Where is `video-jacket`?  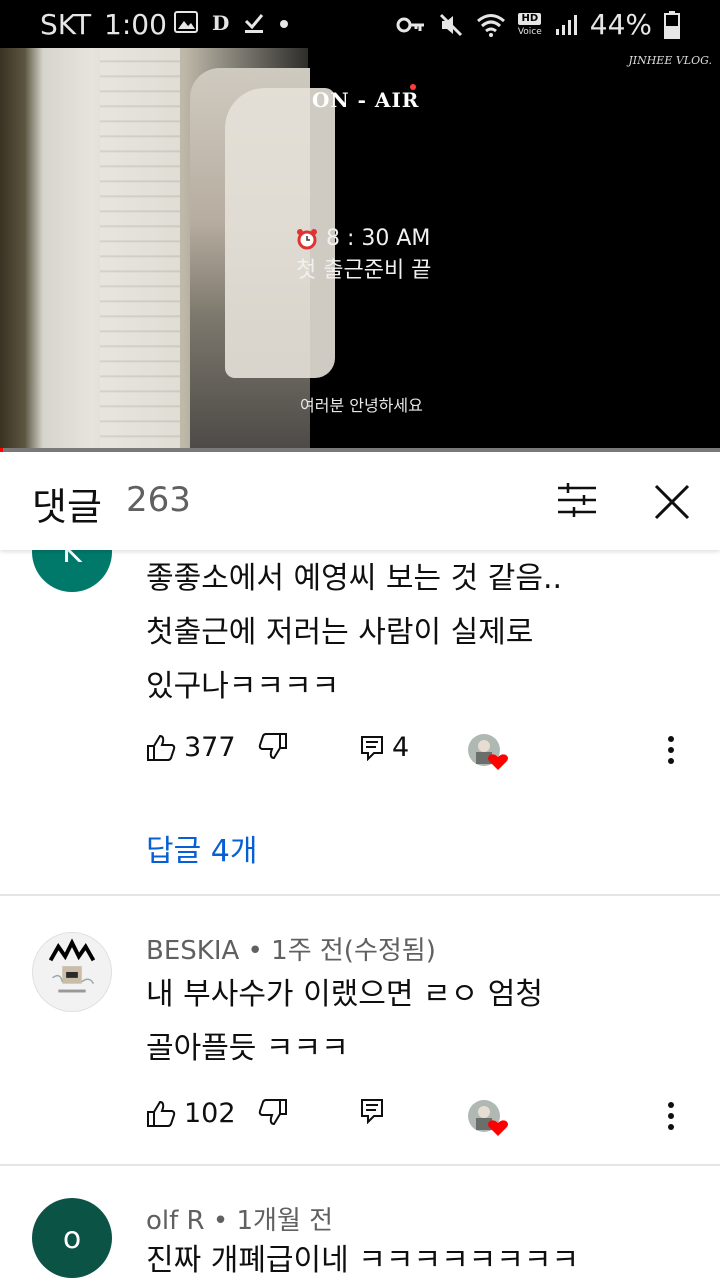
video-jacket is located at coordinates (280, 233).